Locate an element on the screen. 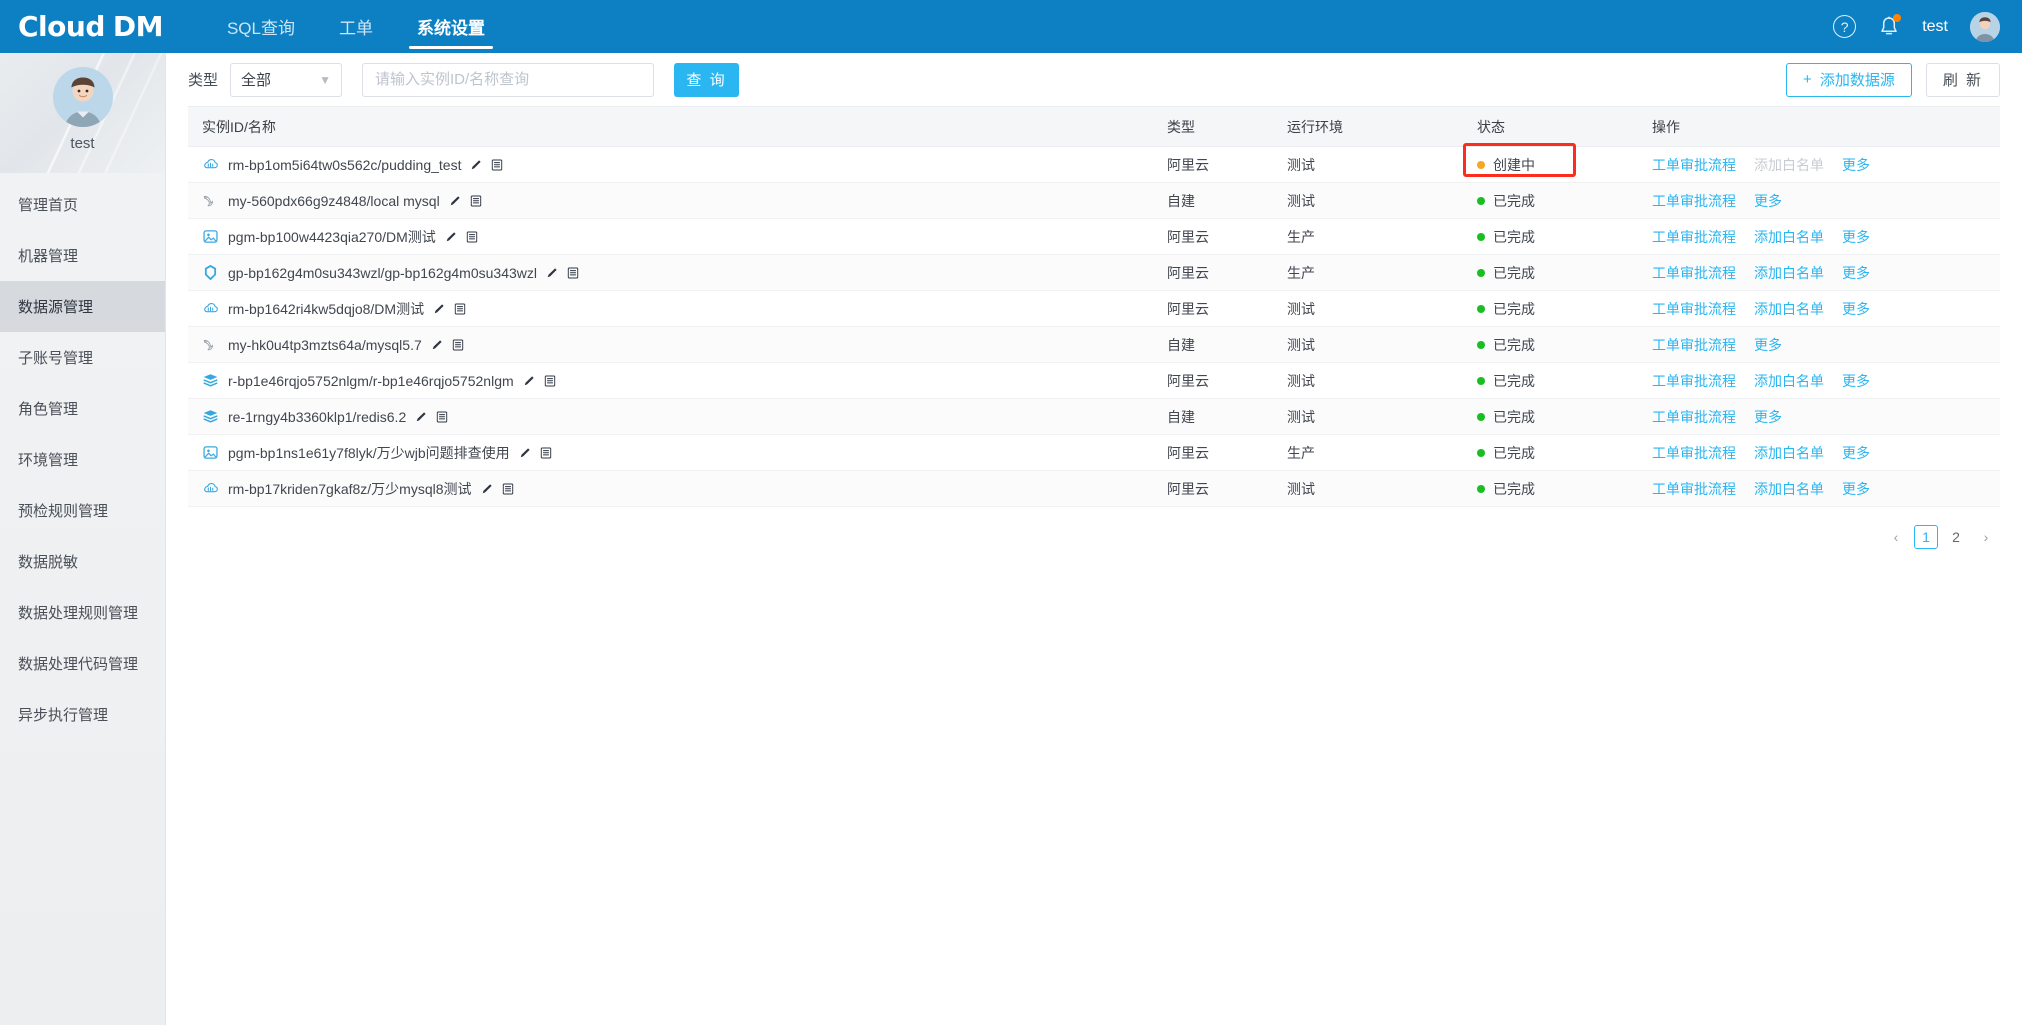  sidebar-profile-header: test is located at coordinates (82, 113).